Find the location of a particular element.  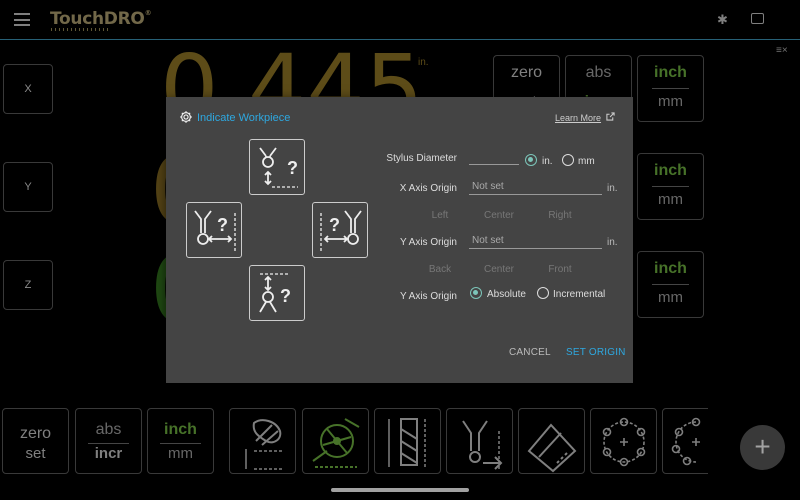

x-option-right: Right is located at coordinates (560, 215).